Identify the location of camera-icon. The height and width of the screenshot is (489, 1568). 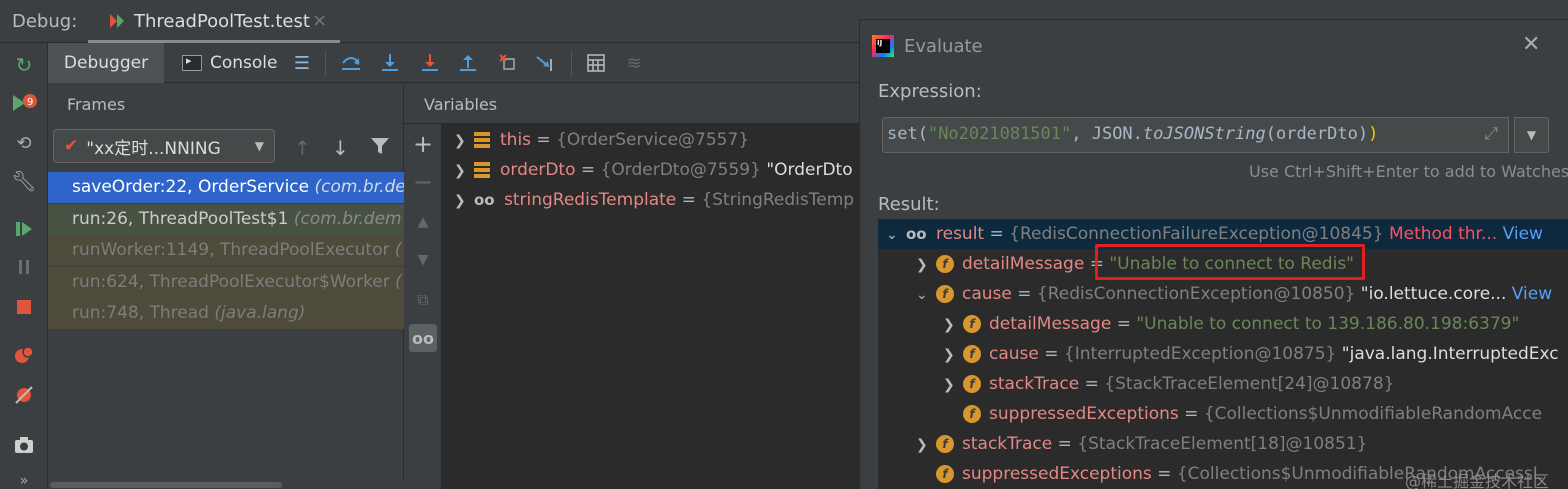
(24, 445).